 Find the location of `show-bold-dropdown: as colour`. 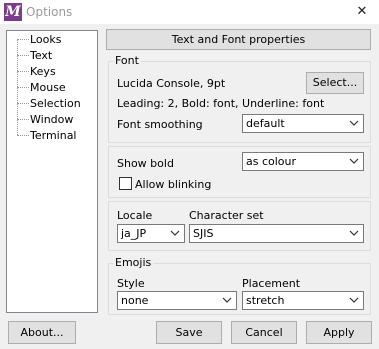

show-bold-dropdown: as colour is located at coordinates (303, 161).